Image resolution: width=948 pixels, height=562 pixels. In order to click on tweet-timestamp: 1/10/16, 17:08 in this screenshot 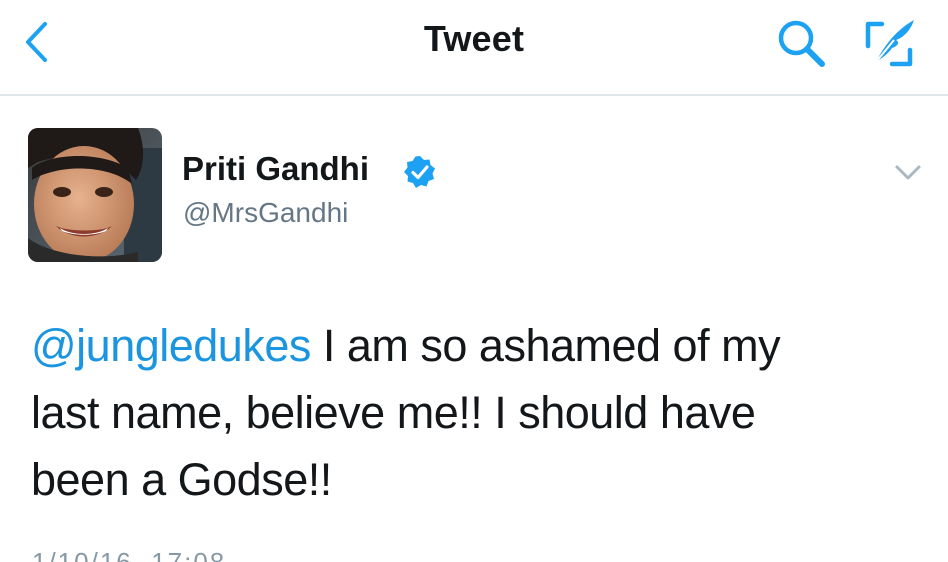, I will do `click(129, 554)`.